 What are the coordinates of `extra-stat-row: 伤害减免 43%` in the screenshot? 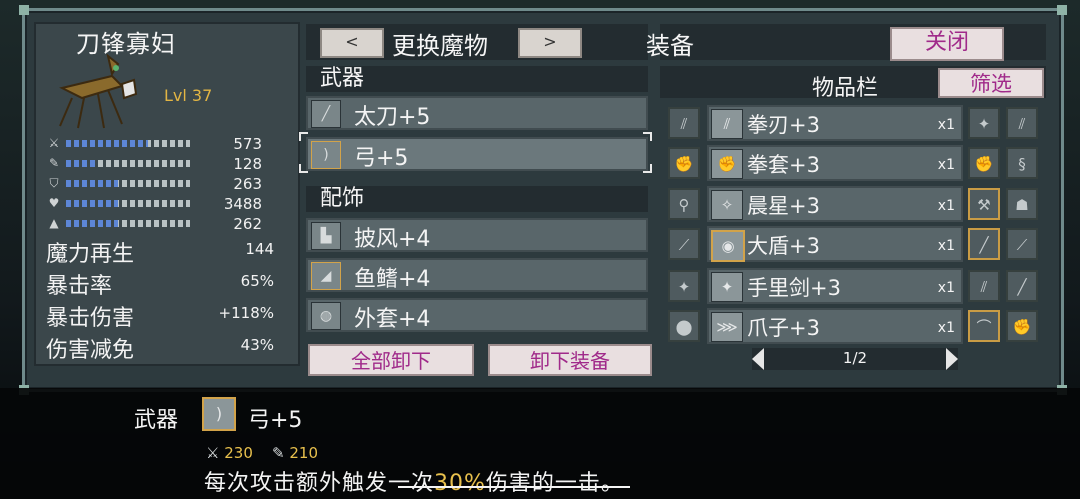 It's located at (166, 347).